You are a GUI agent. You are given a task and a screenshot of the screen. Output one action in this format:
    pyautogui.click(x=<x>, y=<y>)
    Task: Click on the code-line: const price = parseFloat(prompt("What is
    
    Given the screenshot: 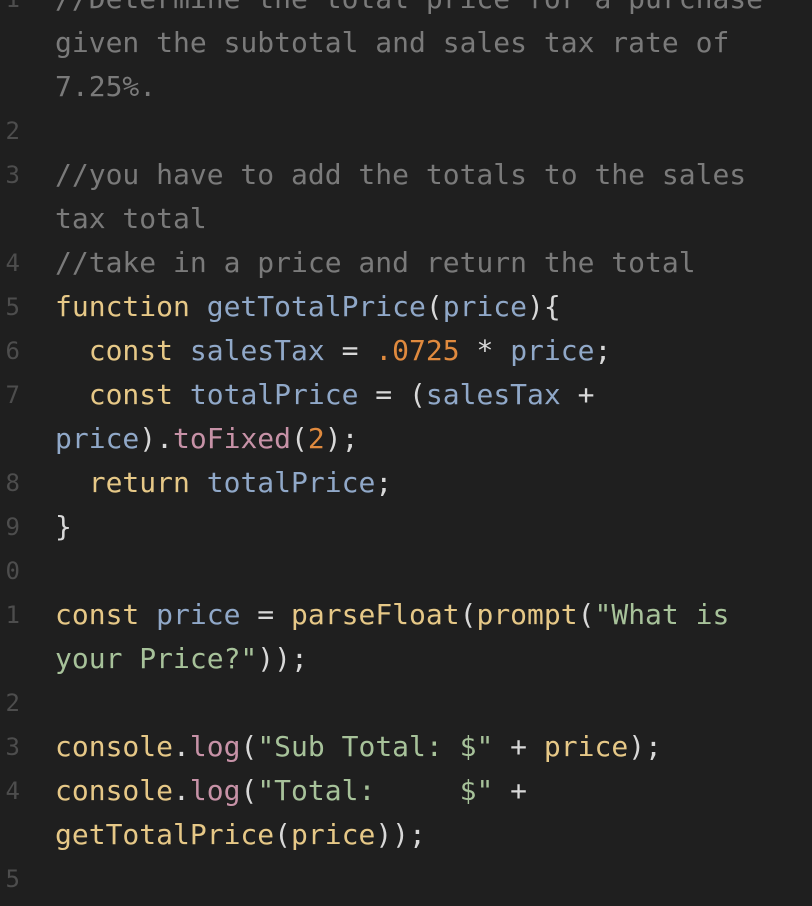 What is the action you would take?
    pyautogui.click(x=433, y=615)
    